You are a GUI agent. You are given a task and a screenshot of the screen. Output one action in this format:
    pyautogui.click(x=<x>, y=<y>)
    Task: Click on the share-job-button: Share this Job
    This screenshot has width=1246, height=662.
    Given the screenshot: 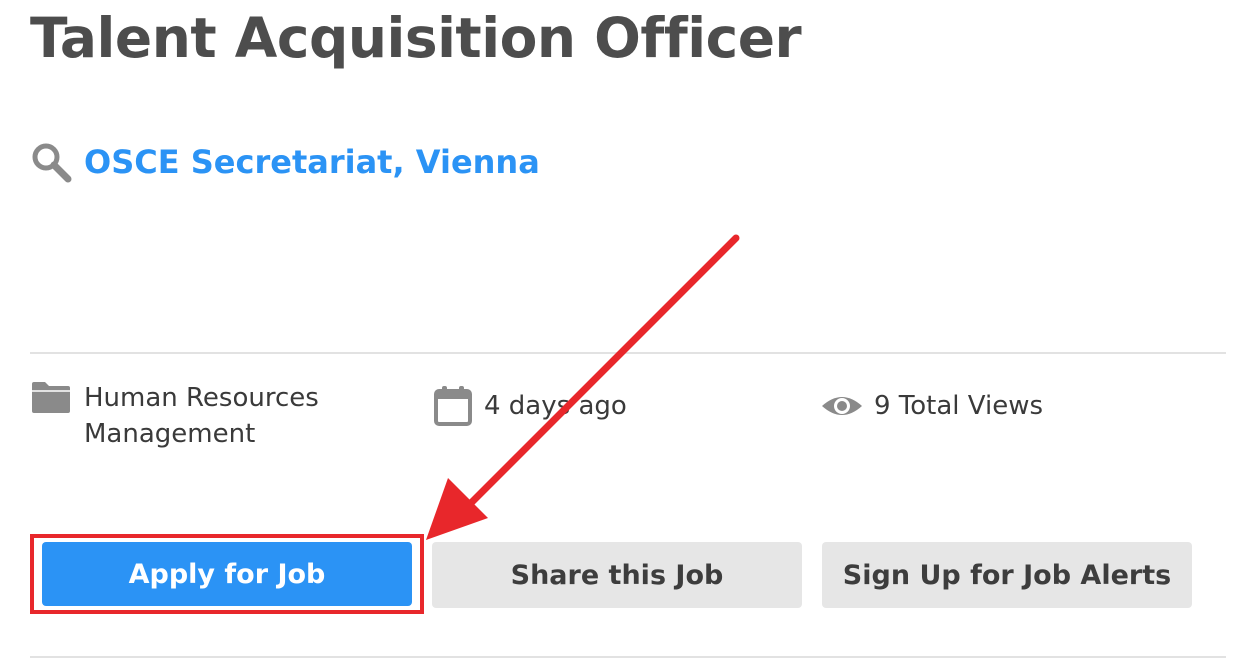 What is the action you would take?
    pyautogui.click(x=617, y=575)
    